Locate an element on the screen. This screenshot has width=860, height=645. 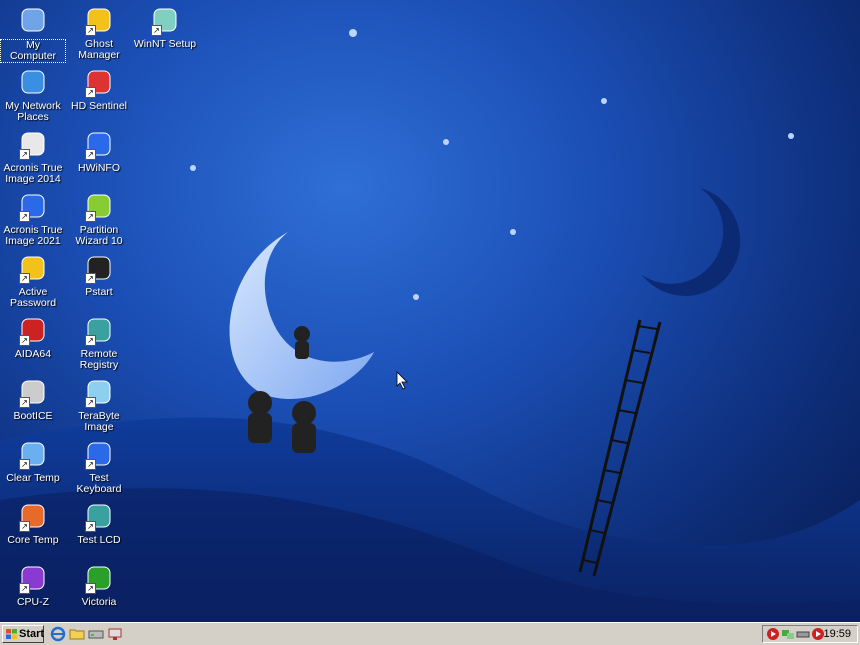
desktop-icon-terabyte-image: ↗ TeraByte Image is located at coordinates (99, 404).